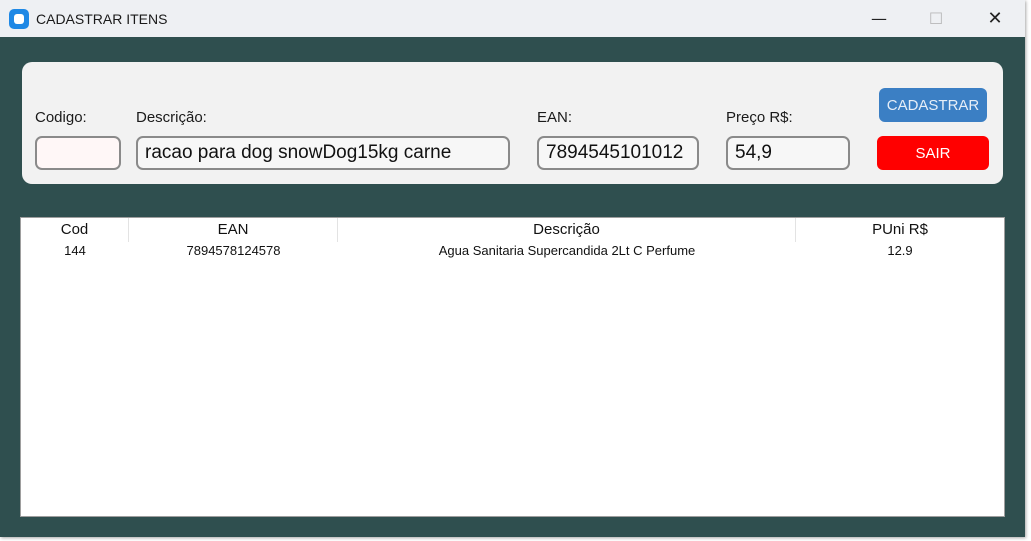  Describe the element at coordinates (555, 117) in the screenshot. I see `ean-label: EAN:` at that location.